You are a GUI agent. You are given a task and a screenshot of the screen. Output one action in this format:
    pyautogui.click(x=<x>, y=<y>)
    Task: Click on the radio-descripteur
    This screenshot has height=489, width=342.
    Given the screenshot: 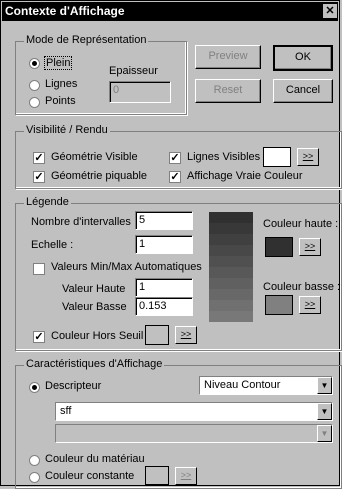 What is the action you would take?
    pyautogui.click(x=34, y=387)
    